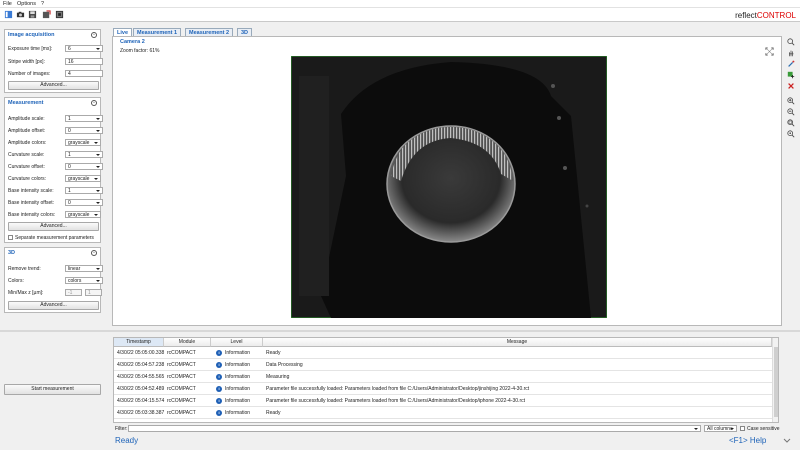 The image size is (800, 450). I want to click on pan-hand-icon, so click(791, 53).